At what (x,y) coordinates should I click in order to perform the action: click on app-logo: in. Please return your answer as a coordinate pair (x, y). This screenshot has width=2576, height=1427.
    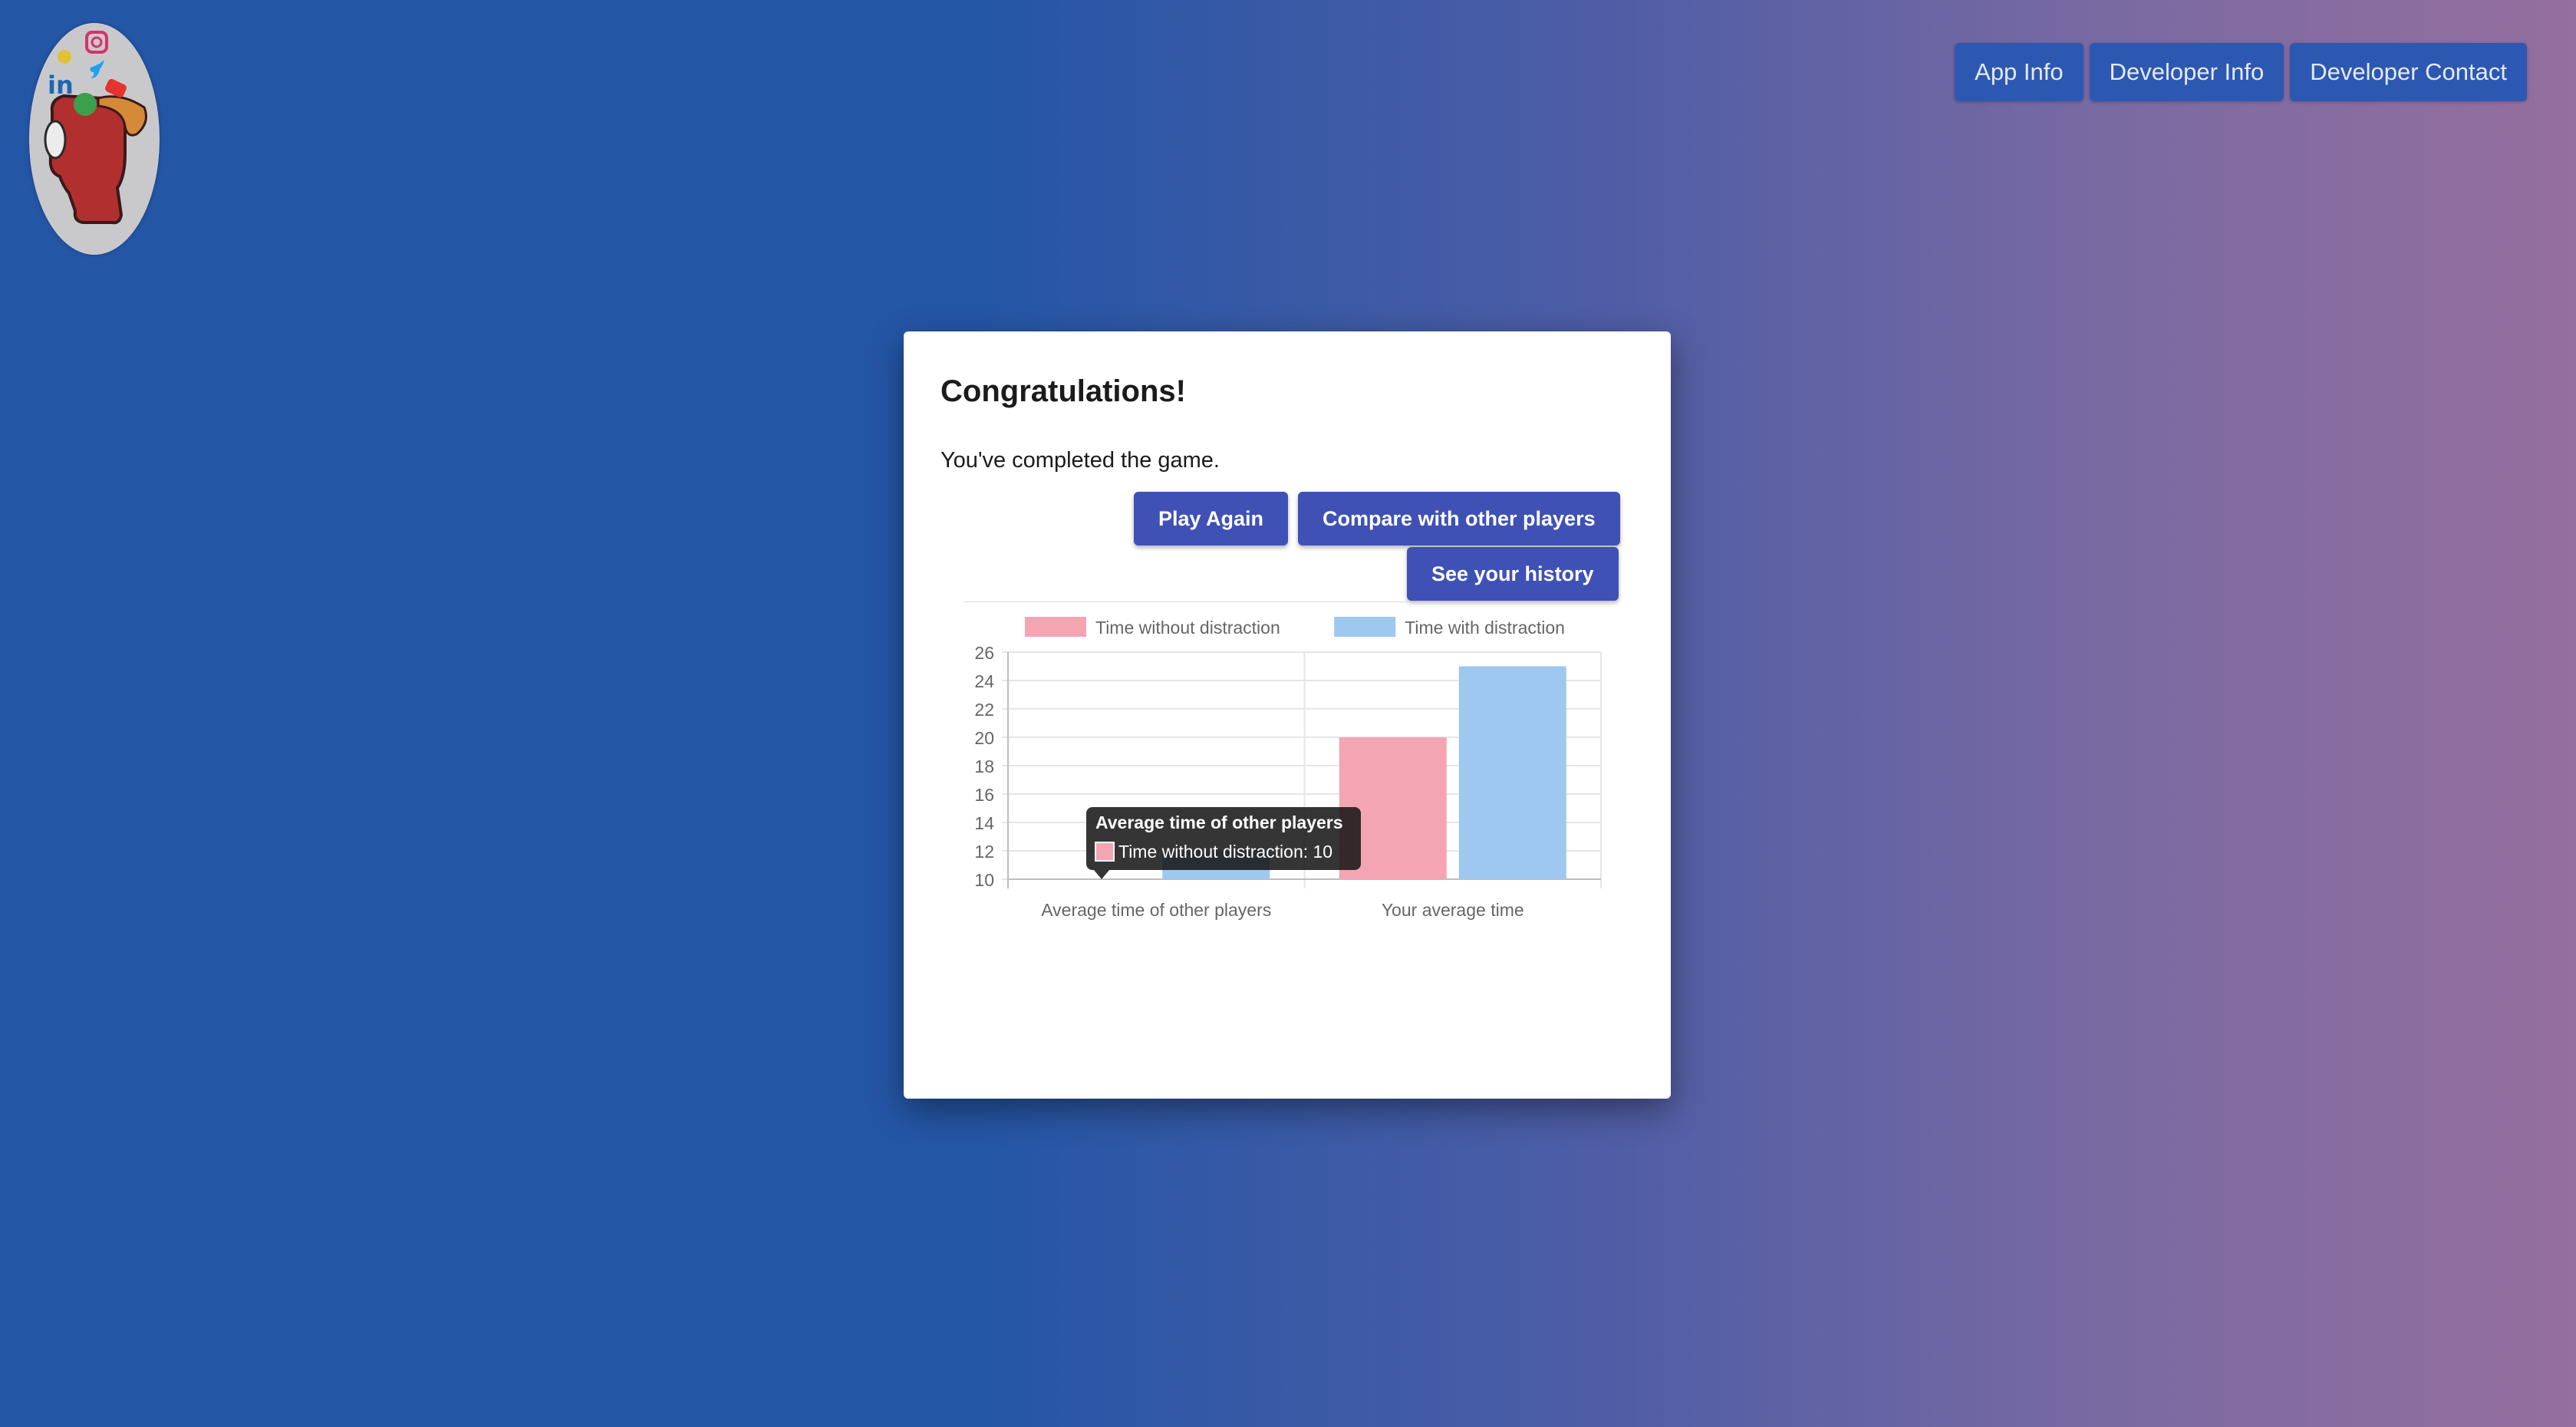
    Looking at the image, I should click on (94, 139).